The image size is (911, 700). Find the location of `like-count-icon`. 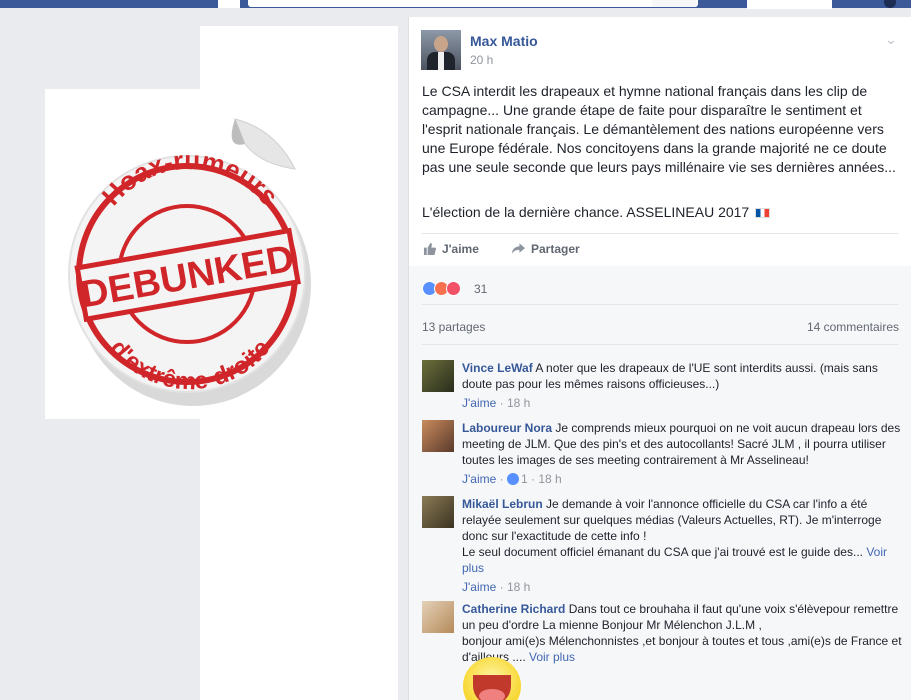

like-count-icon is located at coordinates (512, 479).